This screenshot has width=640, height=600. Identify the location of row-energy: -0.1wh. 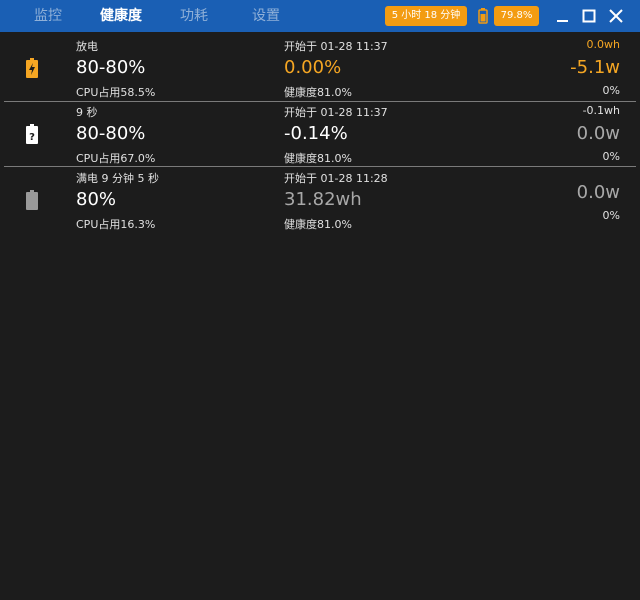
(601, 110).